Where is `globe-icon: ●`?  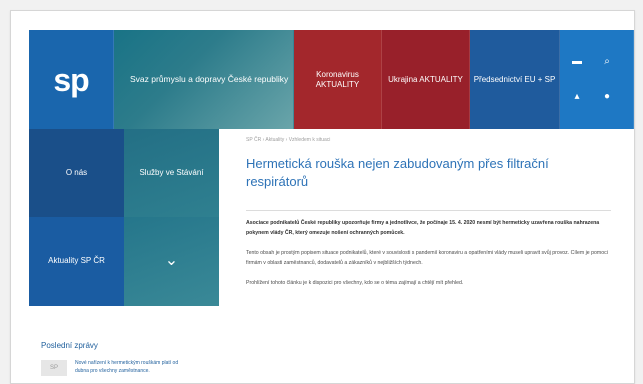 globe-icon: ● is located at coordinates (607, 97).